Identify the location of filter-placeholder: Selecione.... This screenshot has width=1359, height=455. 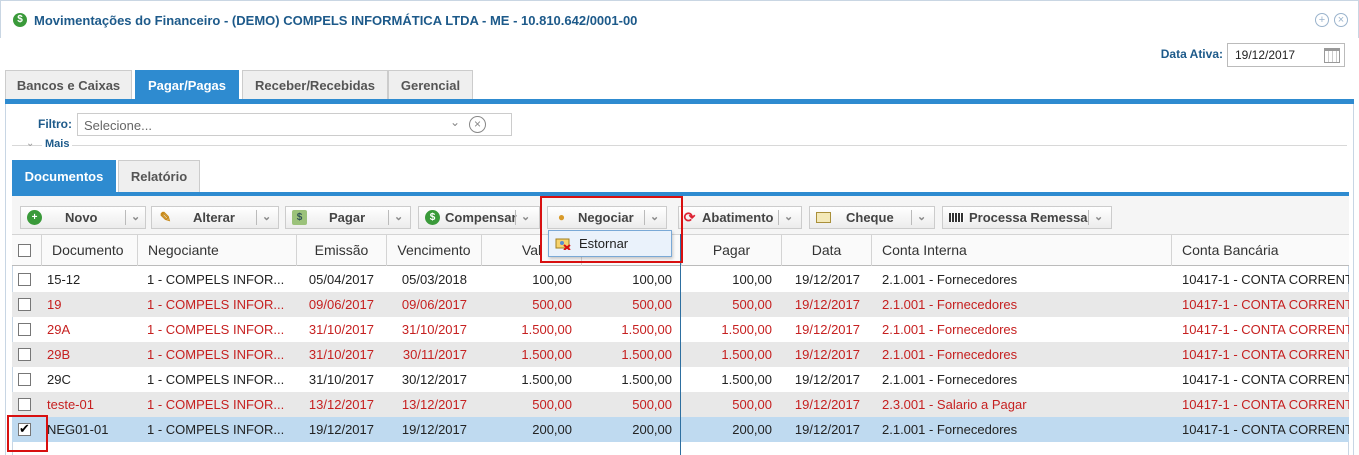
(118, 125).